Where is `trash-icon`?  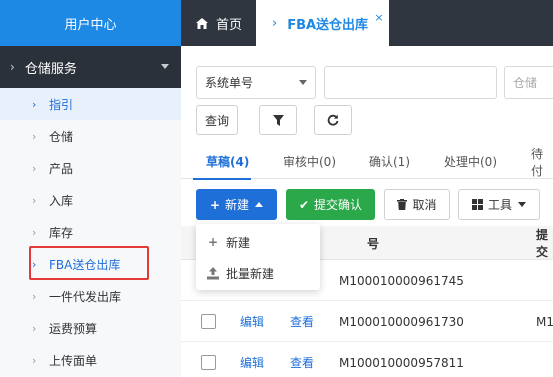 trash-icon is located at coordinates (402, 204).